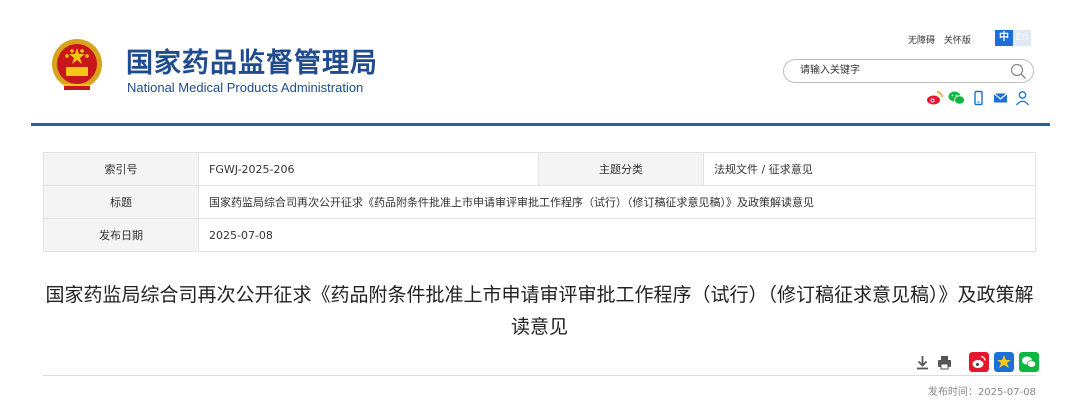 The image size is (1075, 413). What do you see at coordinates (1004, 38) in the screenshot?
I see `lang-cn-button: 中` at bounding box center [1004, 38].